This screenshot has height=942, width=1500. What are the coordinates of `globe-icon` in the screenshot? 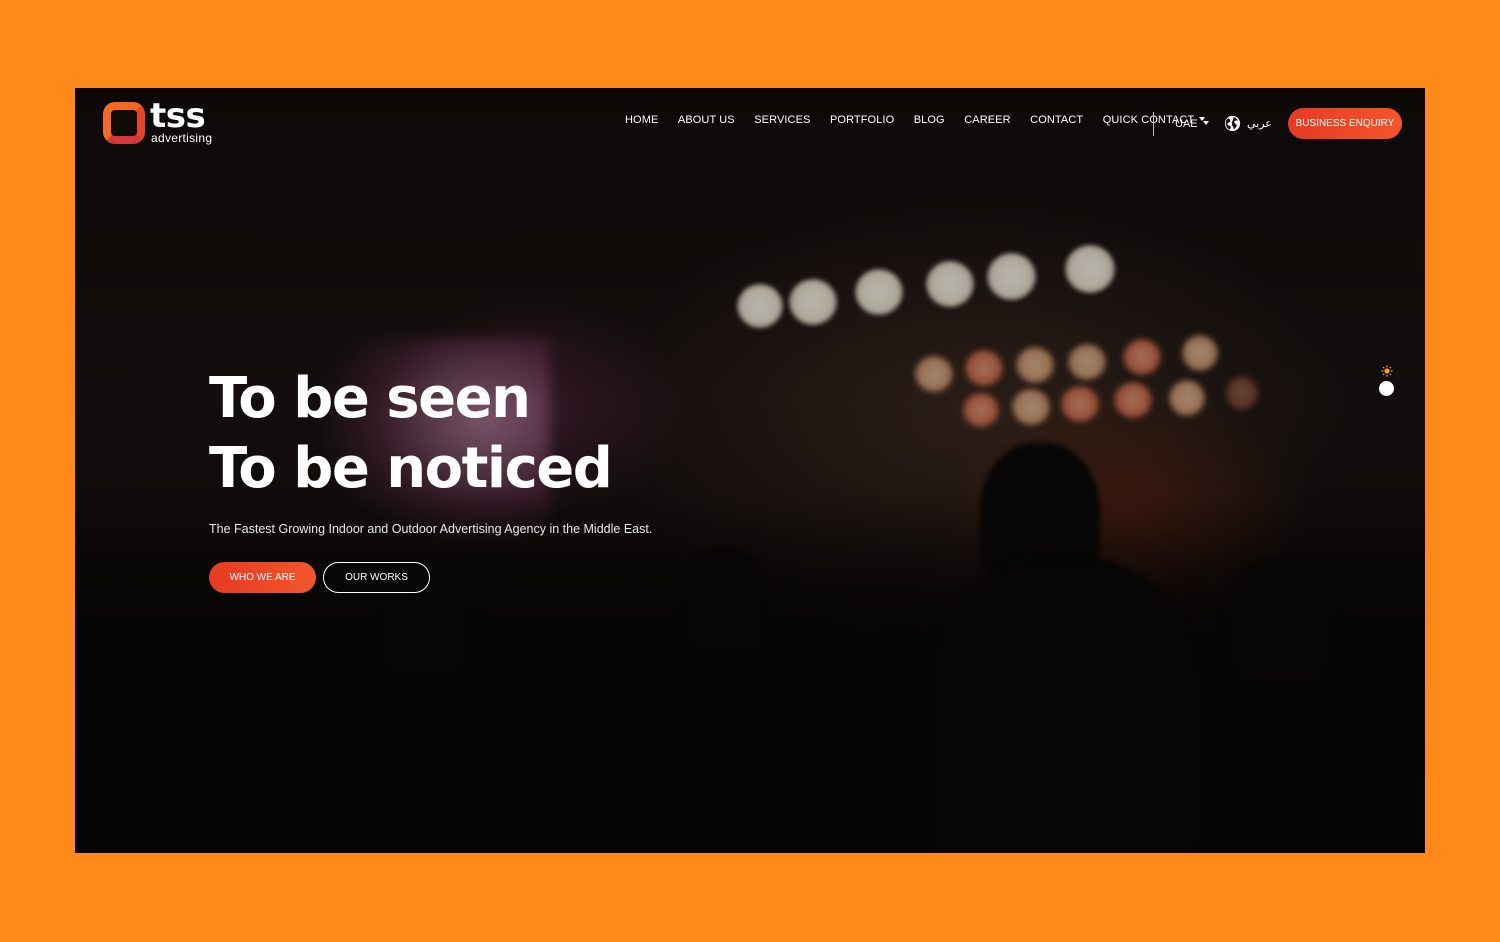 It's located at (1232, 123).